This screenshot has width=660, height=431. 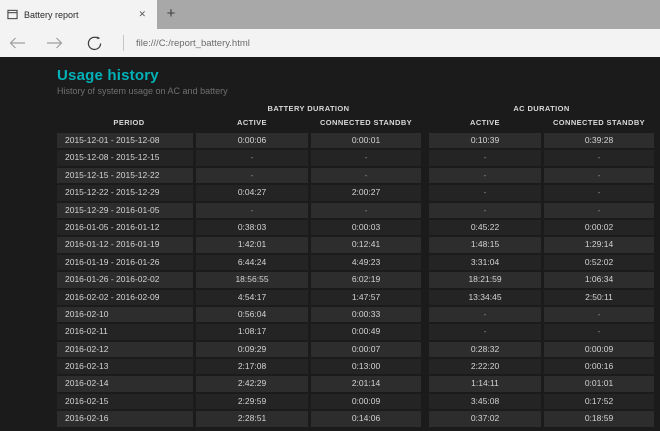 I want to click on cell-period: 2016-02-16, so click(x=125, y=419).